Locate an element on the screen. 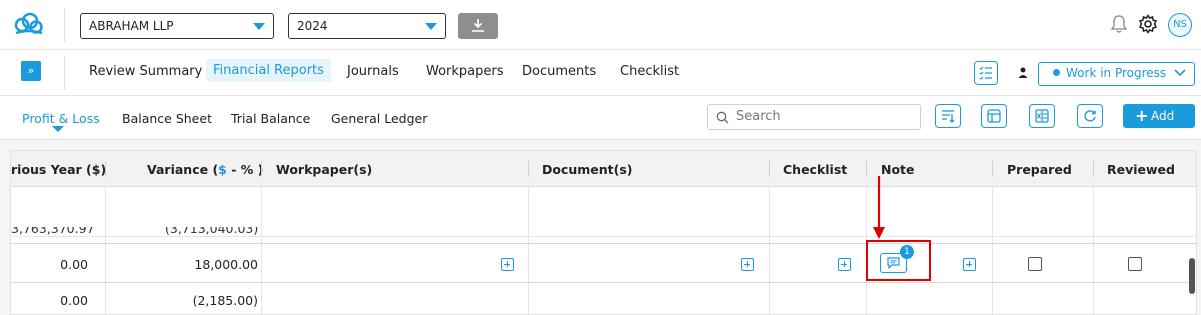 This screenshot has height=315, width=1201. bell-icon is located at coordinates (1119, 24).